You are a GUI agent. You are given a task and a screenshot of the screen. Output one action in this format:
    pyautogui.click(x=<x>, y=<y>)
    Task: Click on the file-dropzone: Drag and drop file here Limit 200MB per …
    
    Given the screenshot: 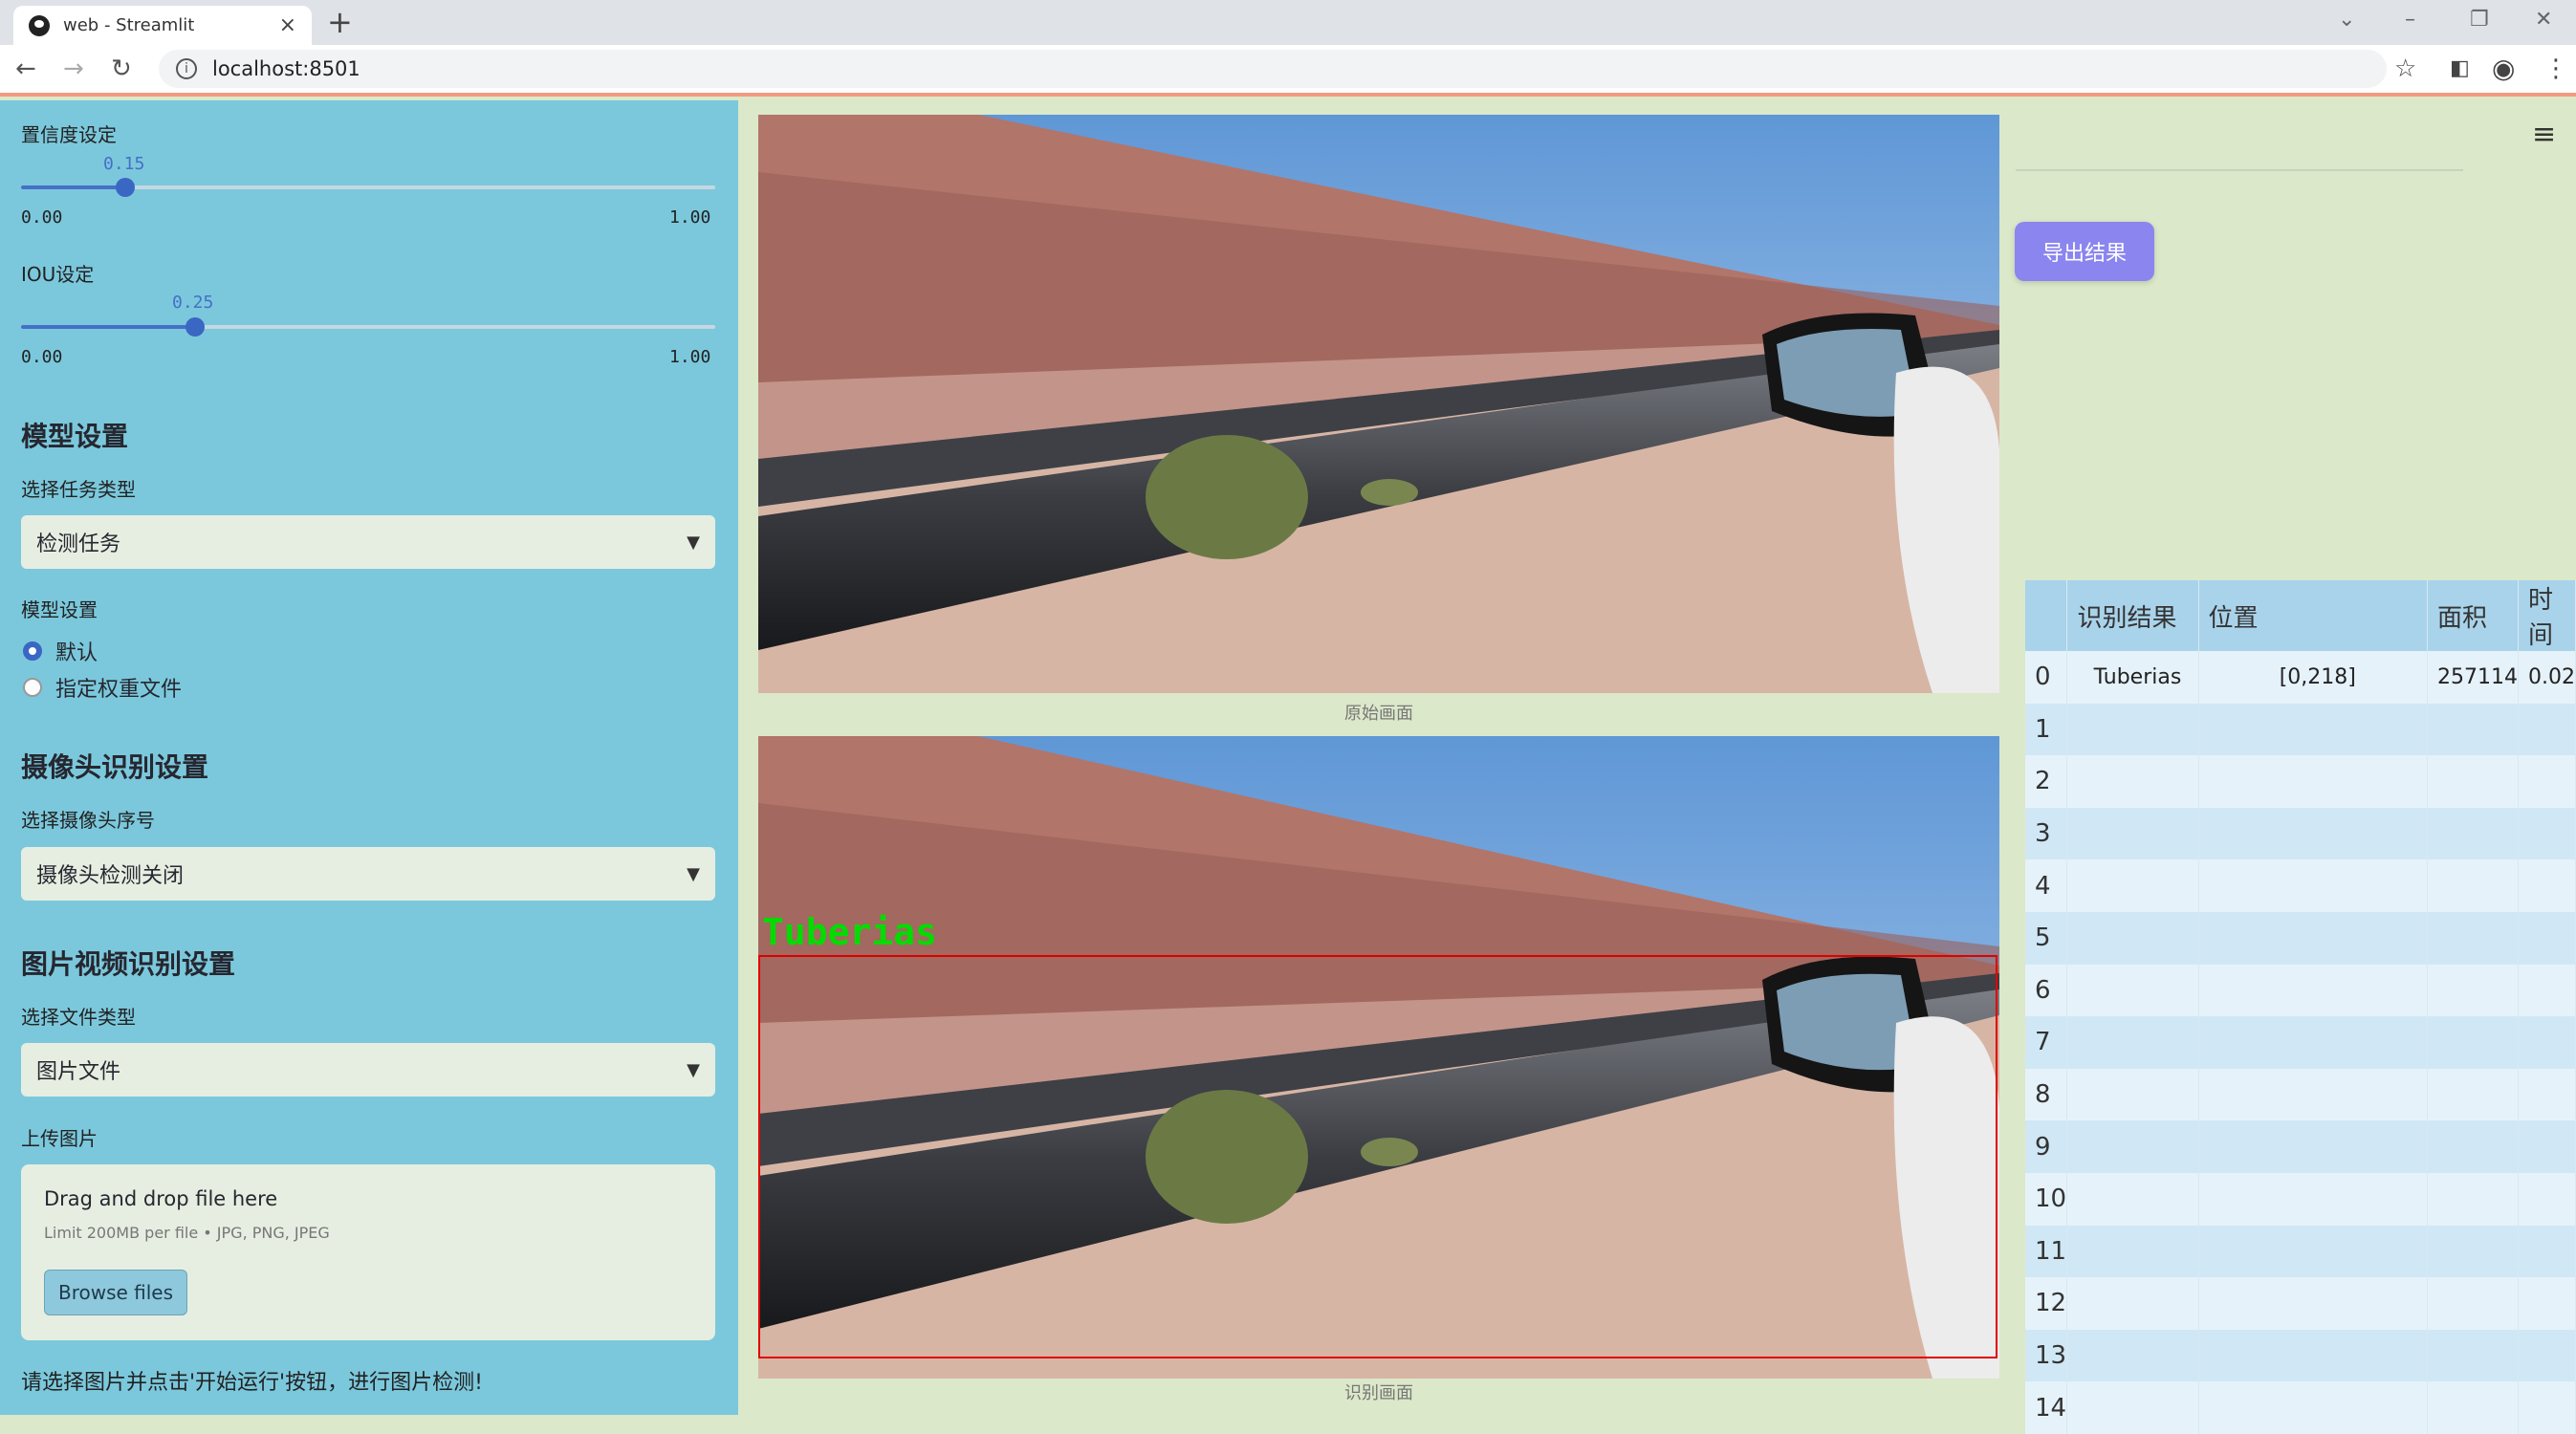 What is the action you would take?
    pyautogui.click(x=368, y=1252)
    